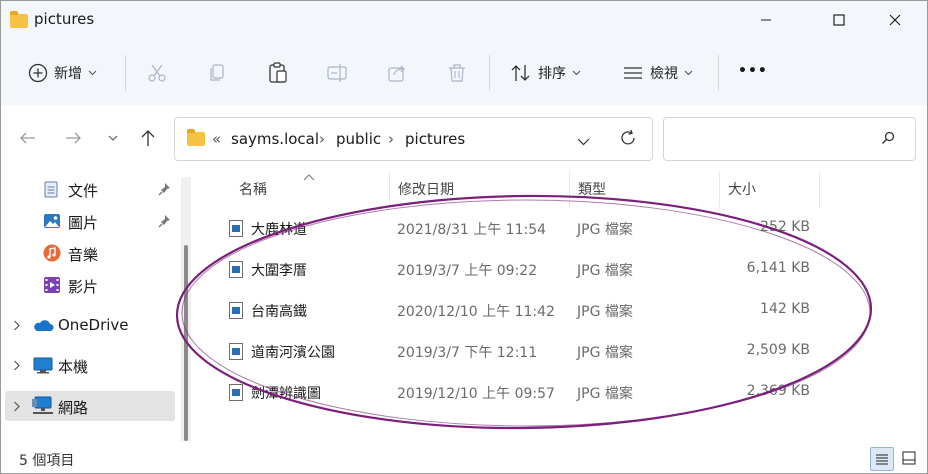  What do you see at coordinates (435, 139) in the screenshot?
I see `breadcrumb-pictures: pictures` at bounding box center [435, 139].